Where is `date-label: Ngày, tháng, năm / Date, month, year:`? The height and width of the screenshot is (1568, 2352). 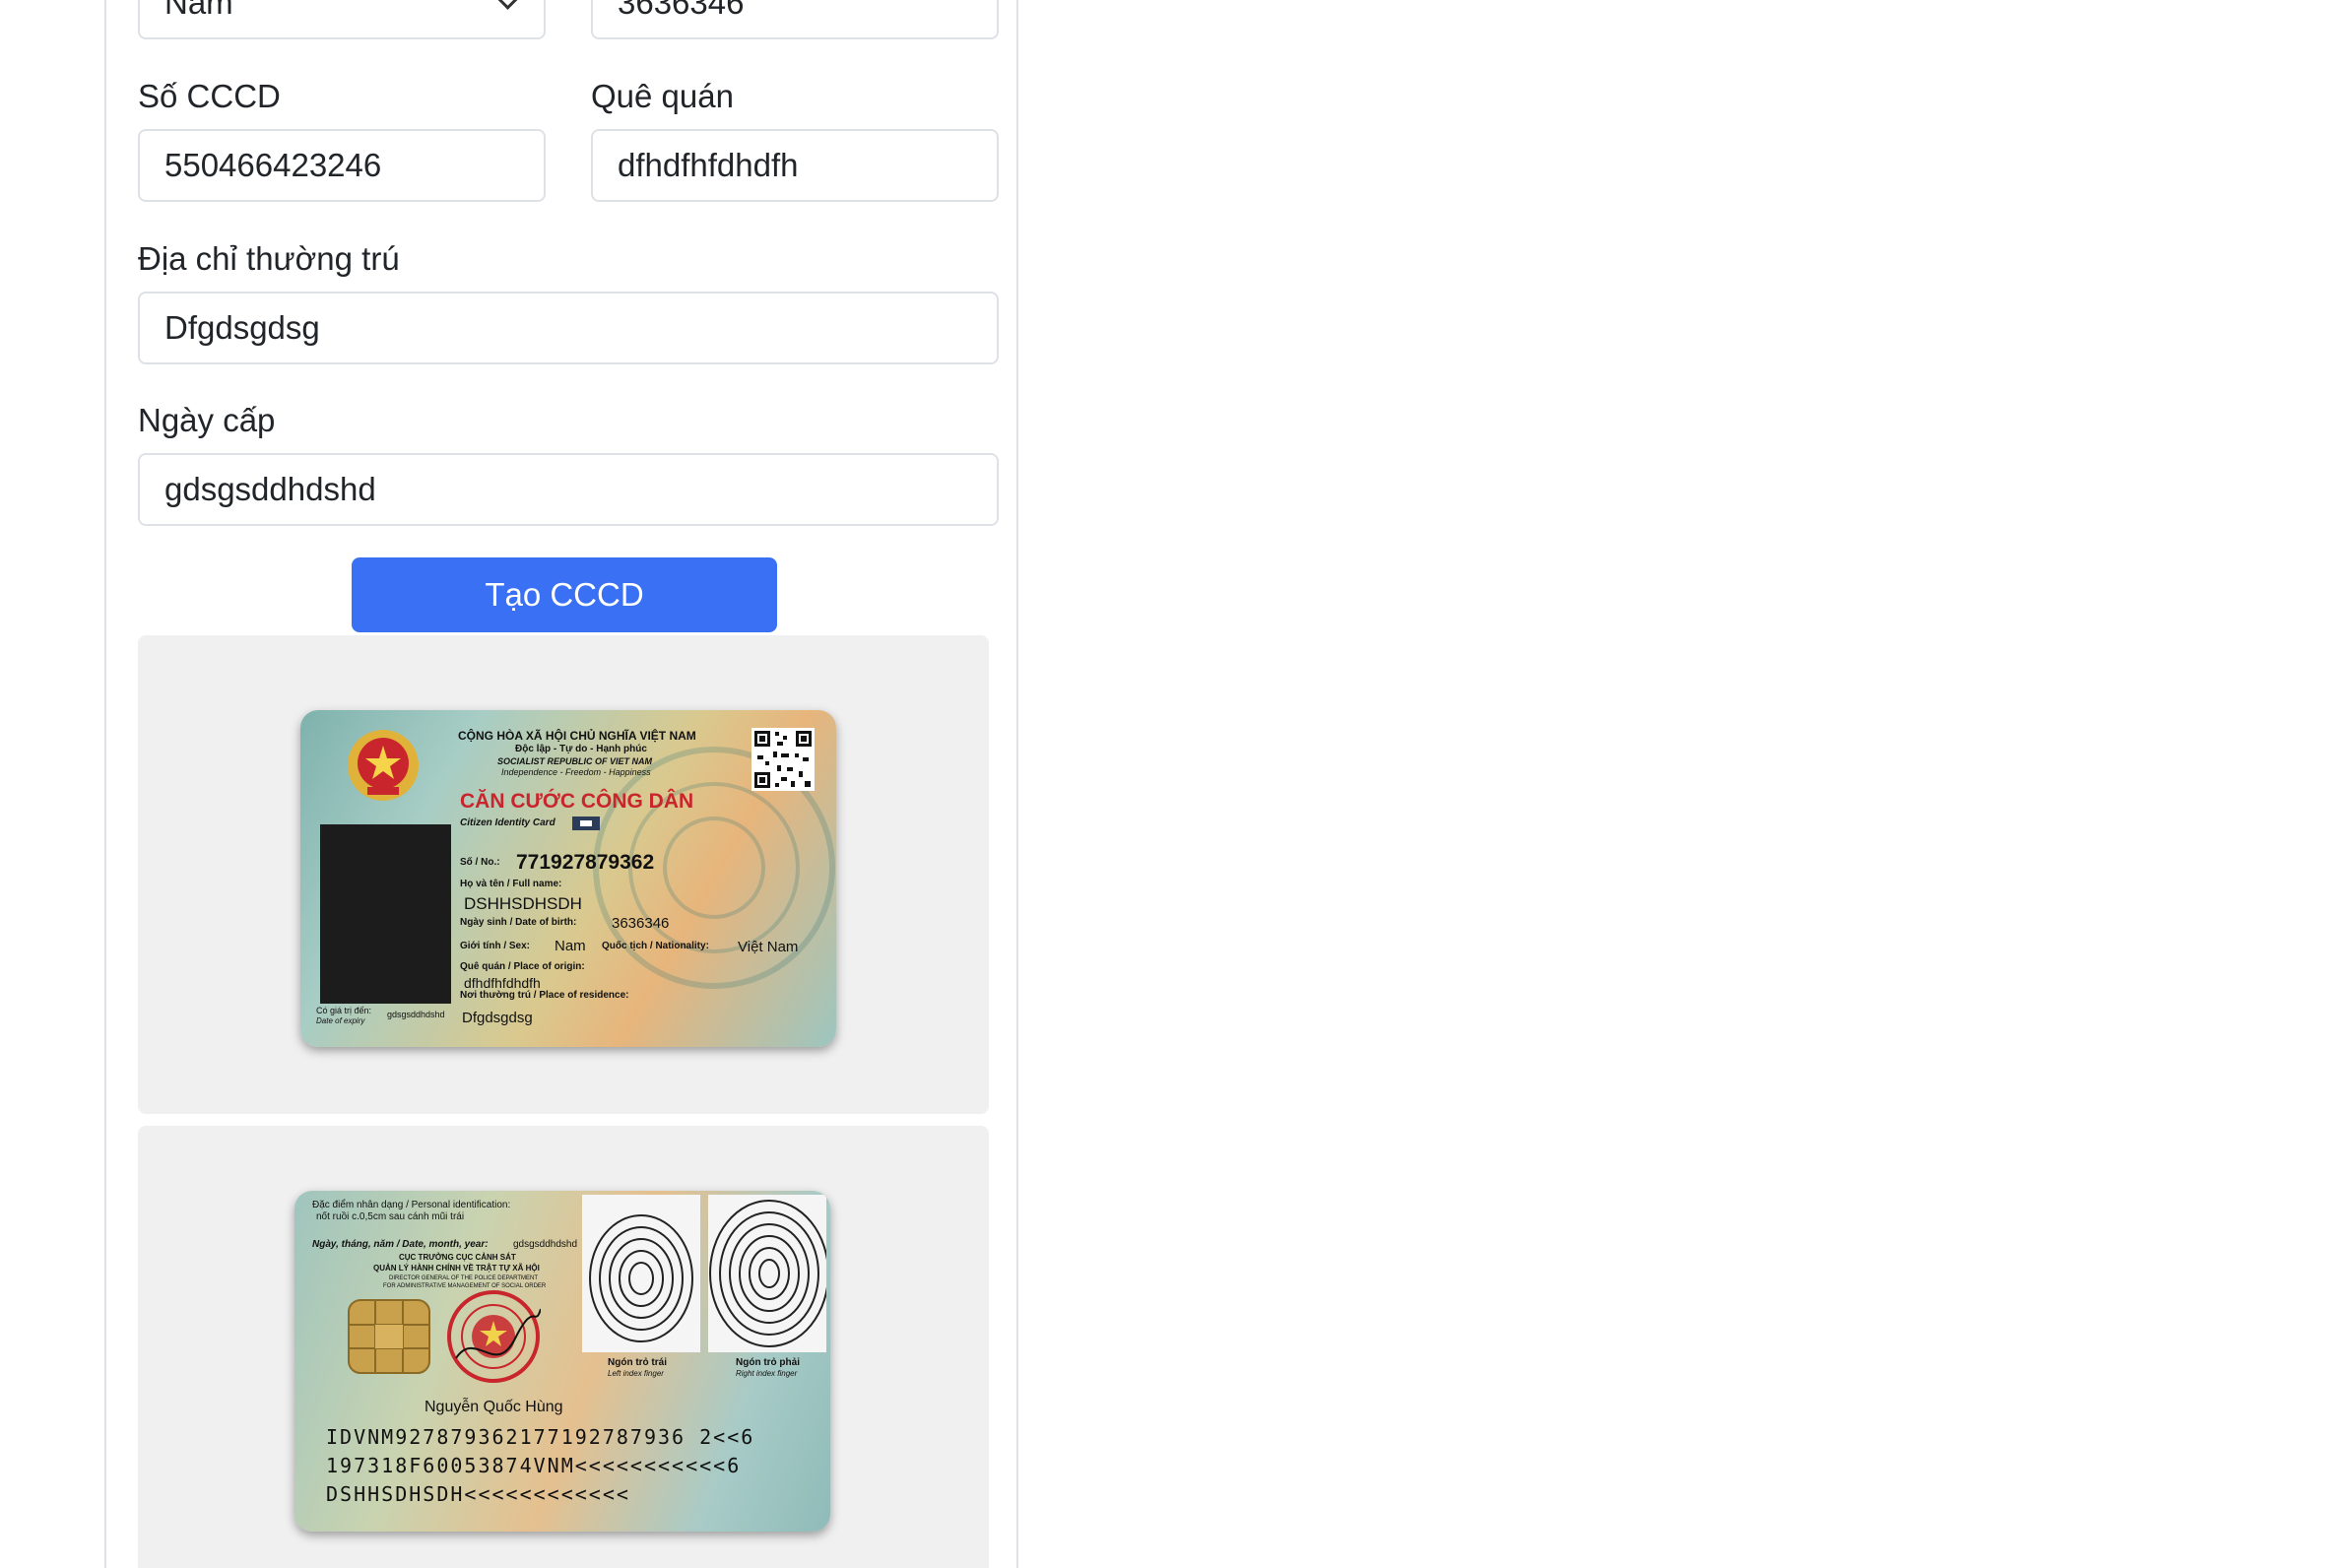
date-label: Ngày, tháng, năm / Date, month, year: is located at coordinates (401, 1245).